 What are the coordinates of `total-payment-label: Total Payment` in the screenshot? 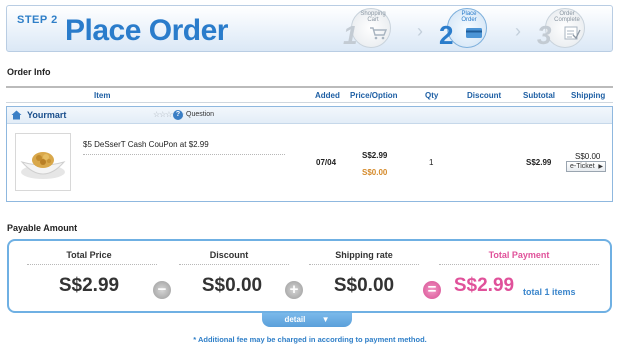 It's located at (519, 255).